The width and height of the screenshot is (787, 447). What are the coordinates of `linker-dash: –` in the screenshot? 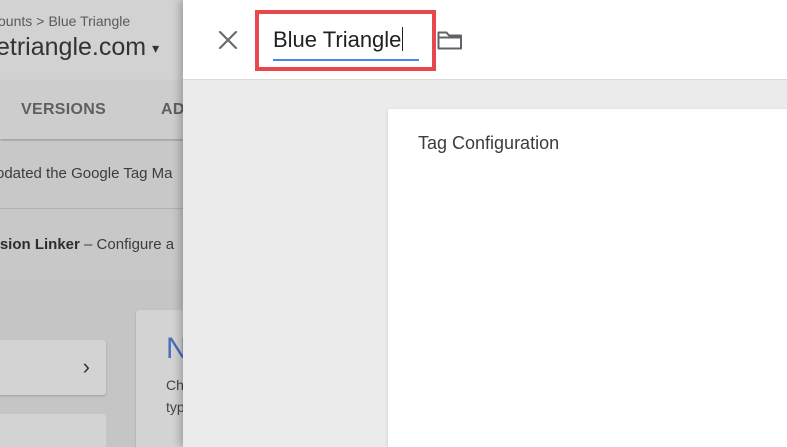 It's located at (88, 244).